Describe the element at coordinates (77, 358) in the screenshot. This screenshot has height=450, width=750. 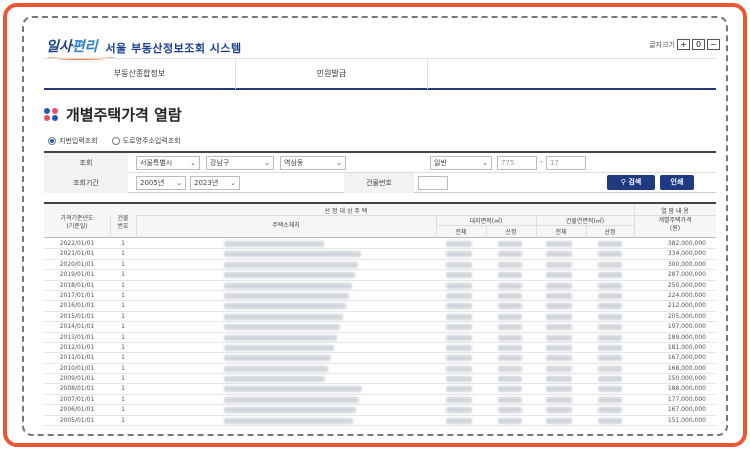
I see `cell-date: 2011/01/01` at that location.